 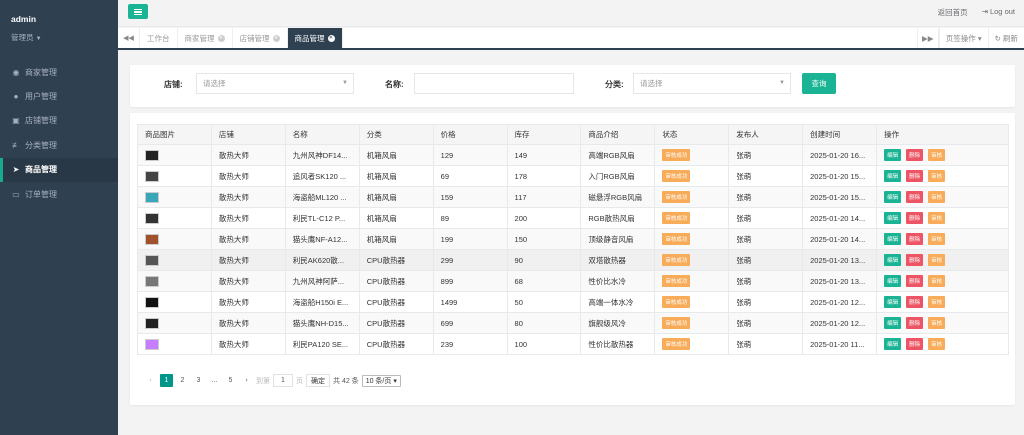 What do you see at coordinates (159, 38) in the screenshot?
I see `tab-0: 工作台` at bounding box center [159, 38].